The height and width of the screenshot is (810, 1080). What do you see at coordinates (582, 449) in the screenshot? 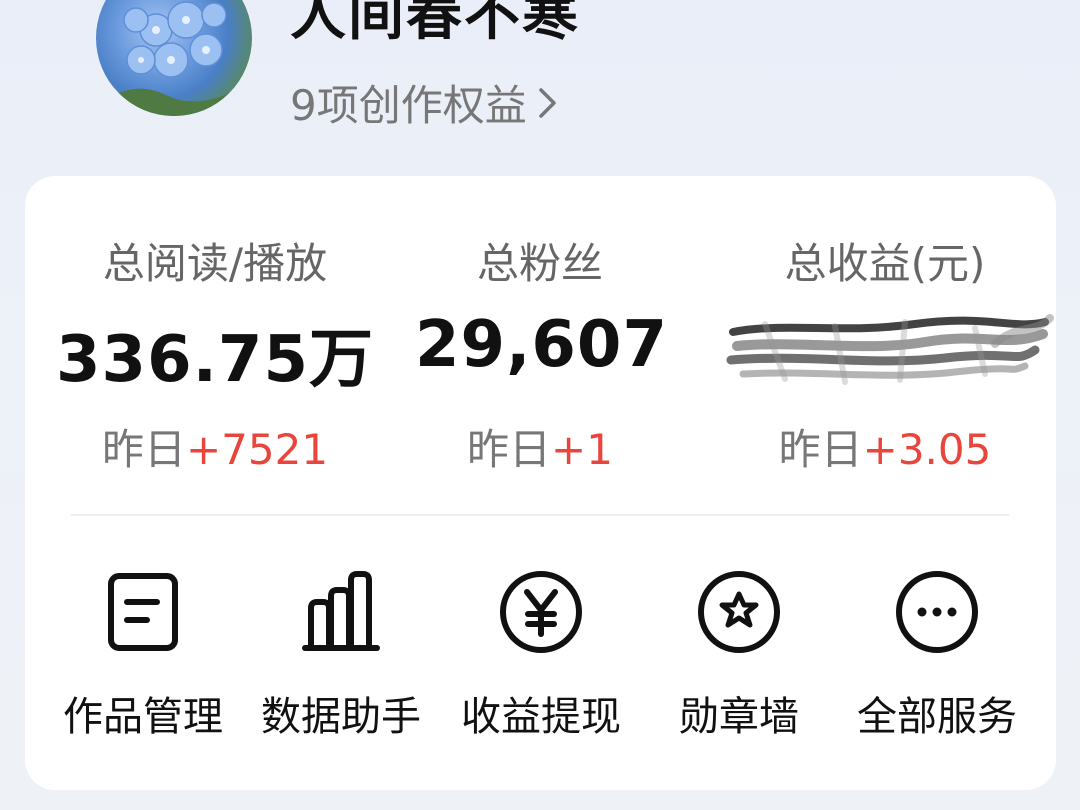
I see `stat-delta-value: +1` at bounding box center [582, 449].